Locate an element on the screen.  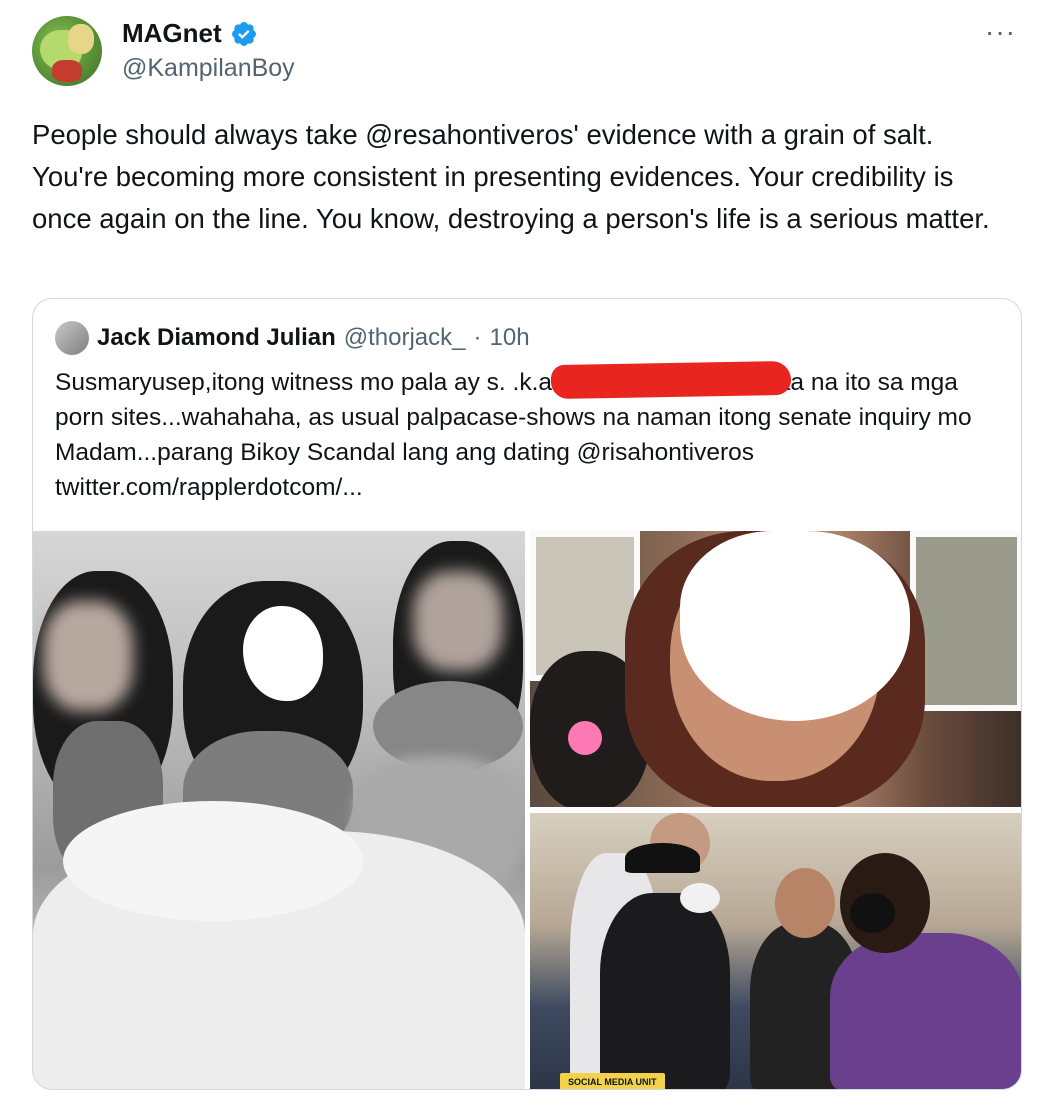
quoted-tweet-header: Jack Diamond Julian @thorjack_ · 10h is located at coordinates (292, 338).